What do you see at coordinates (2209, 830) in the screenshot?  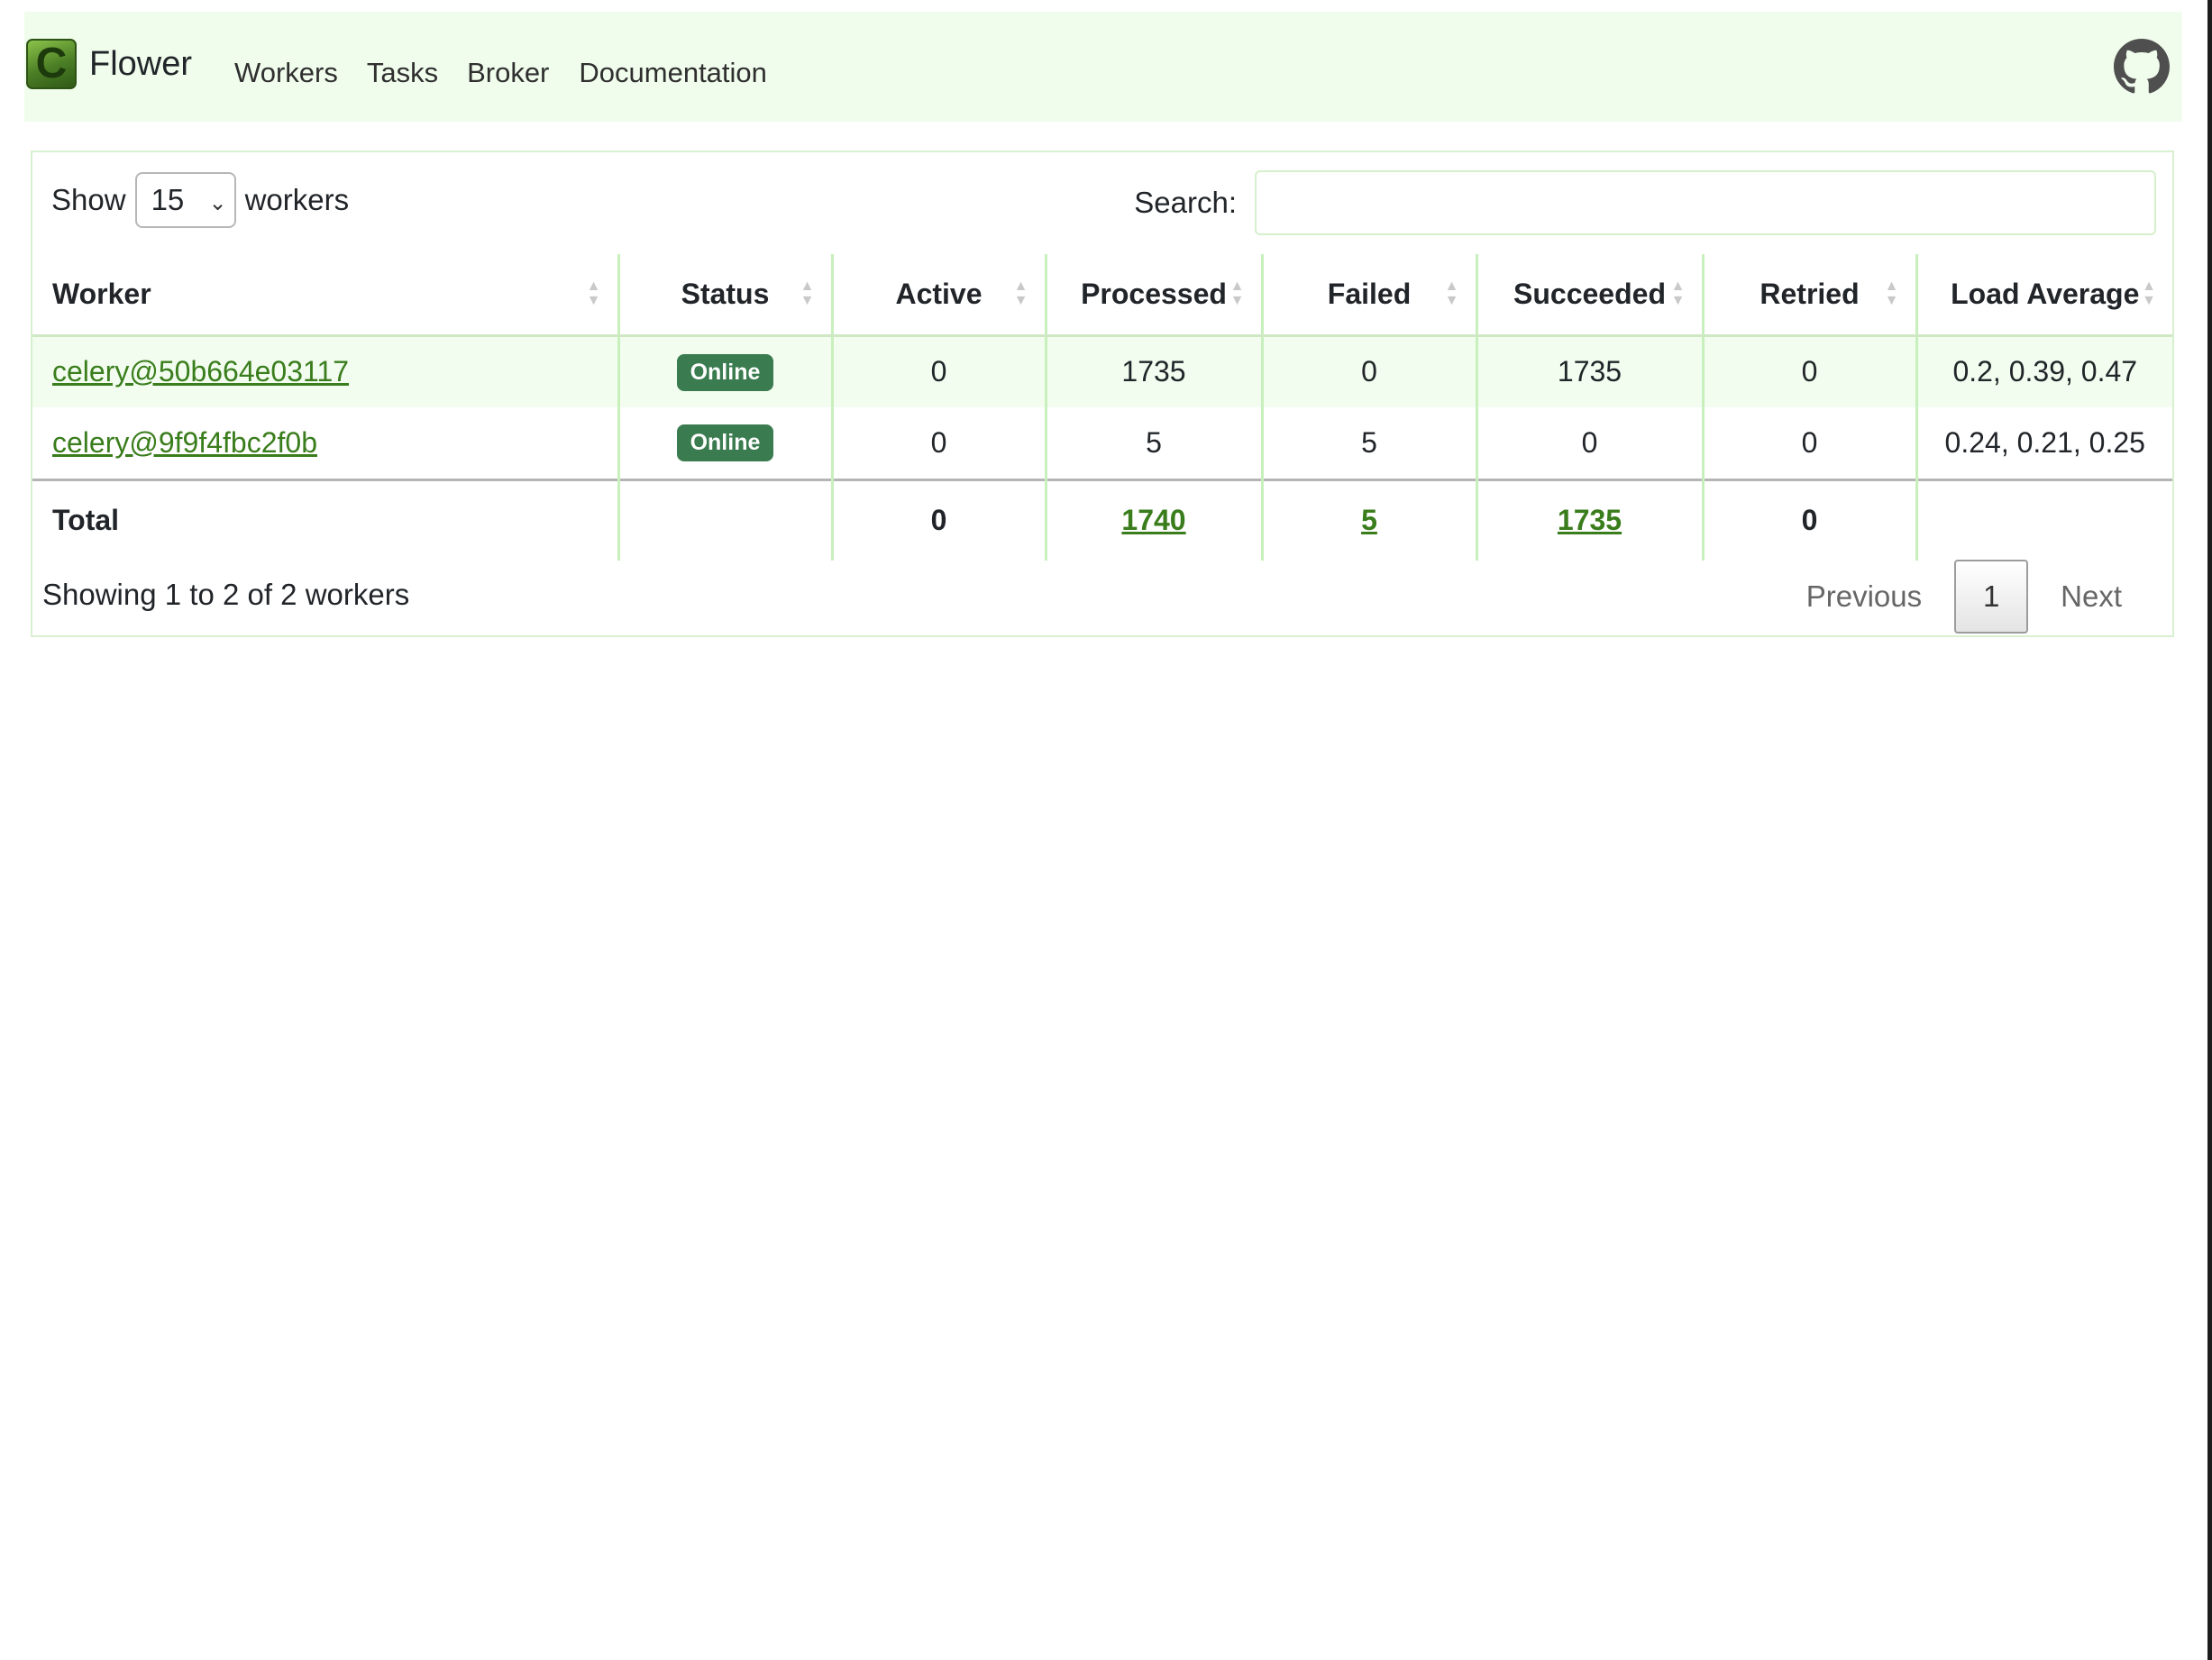 I see `window-edge` at bounding box center [2209, 830].